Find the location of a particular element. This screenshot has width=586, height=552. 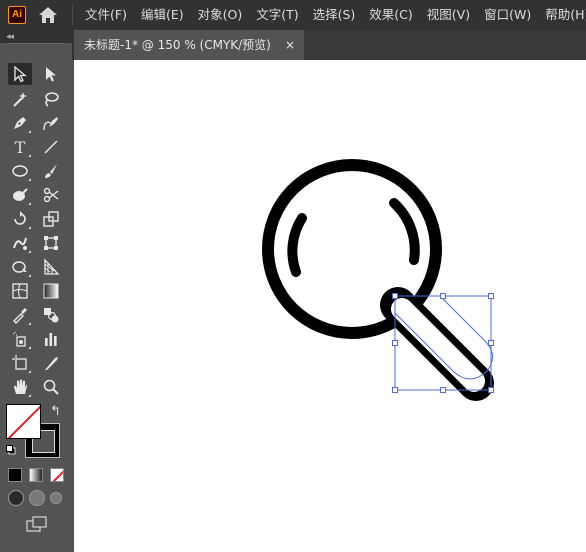

ellipse-icon is located at coordinates (20, 171).